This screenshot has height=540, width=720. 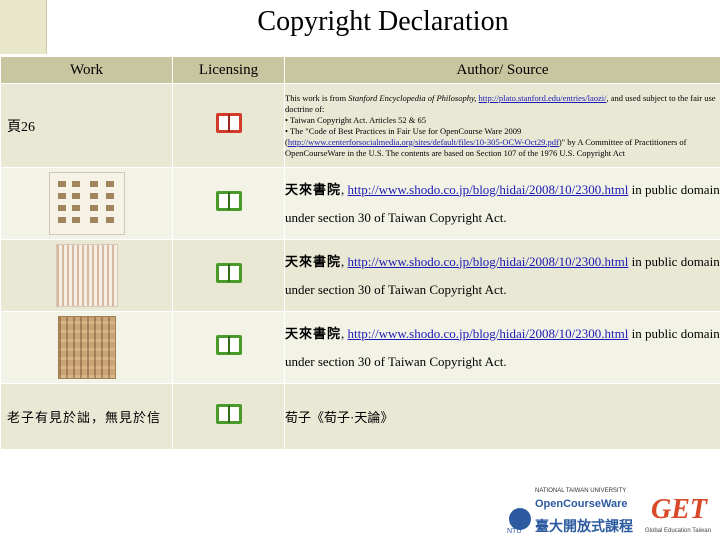 I want to click on source-cell: 荀子《荀子·天論》, so click(x=502, y=416).